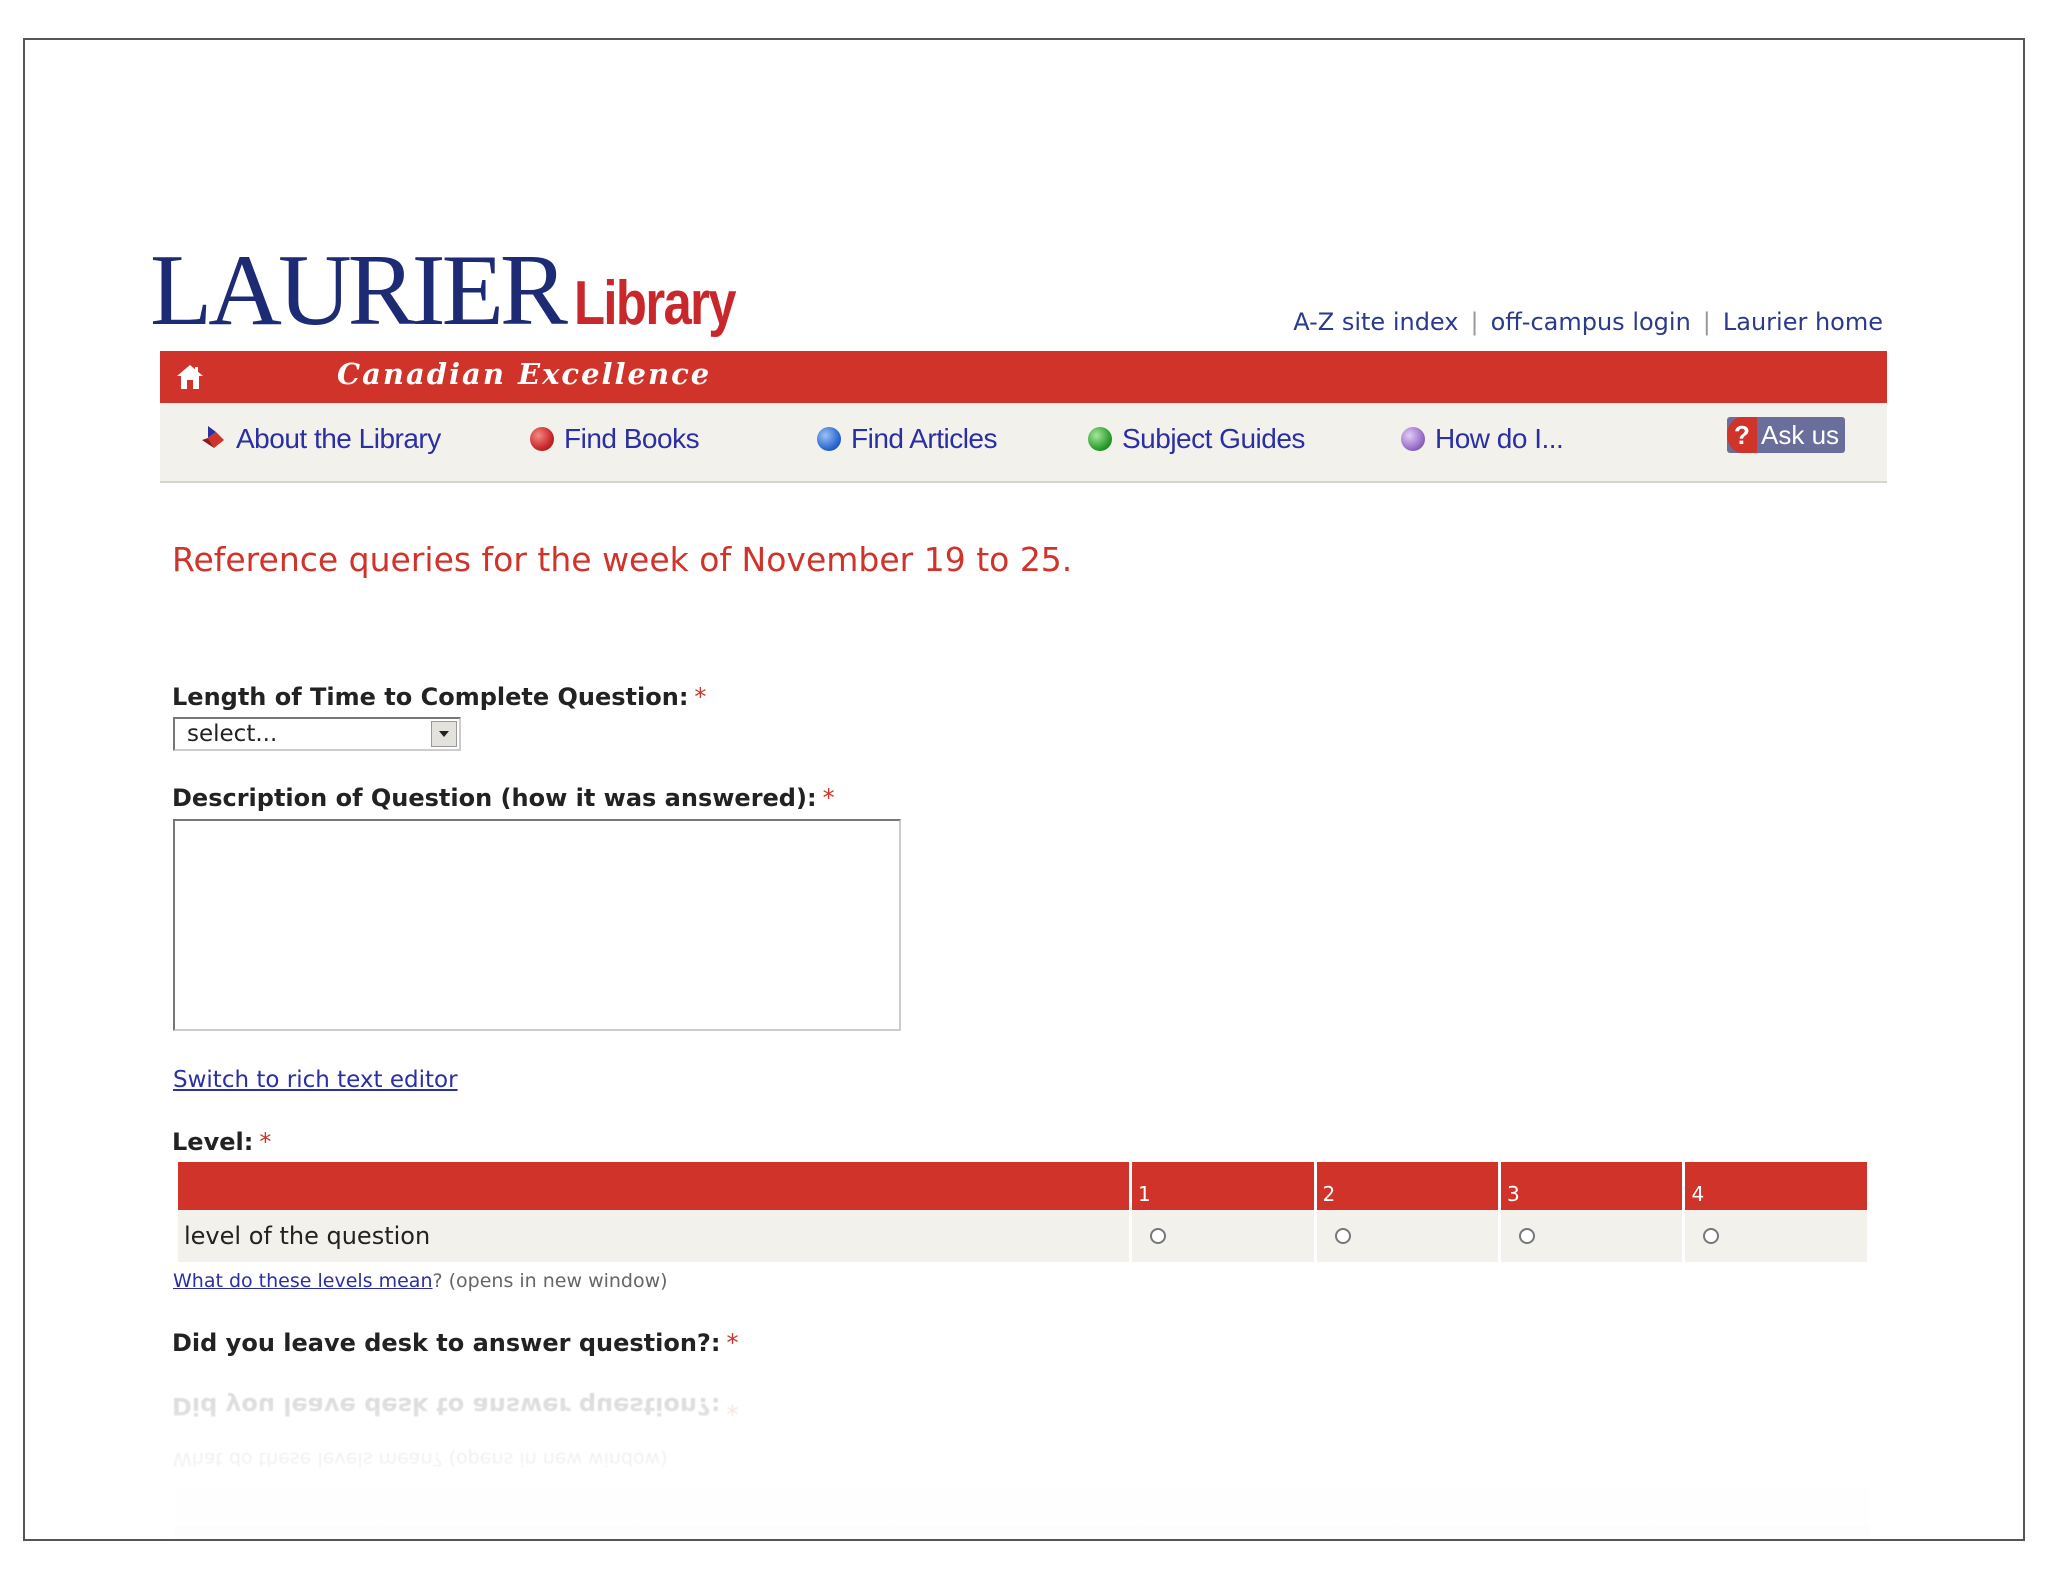 This screenshot has height=1582, width=2048. Describe the element at coordinates (1375, 322) in the screenshot. I see `az-site-index-link: A-Z site index` at that location.